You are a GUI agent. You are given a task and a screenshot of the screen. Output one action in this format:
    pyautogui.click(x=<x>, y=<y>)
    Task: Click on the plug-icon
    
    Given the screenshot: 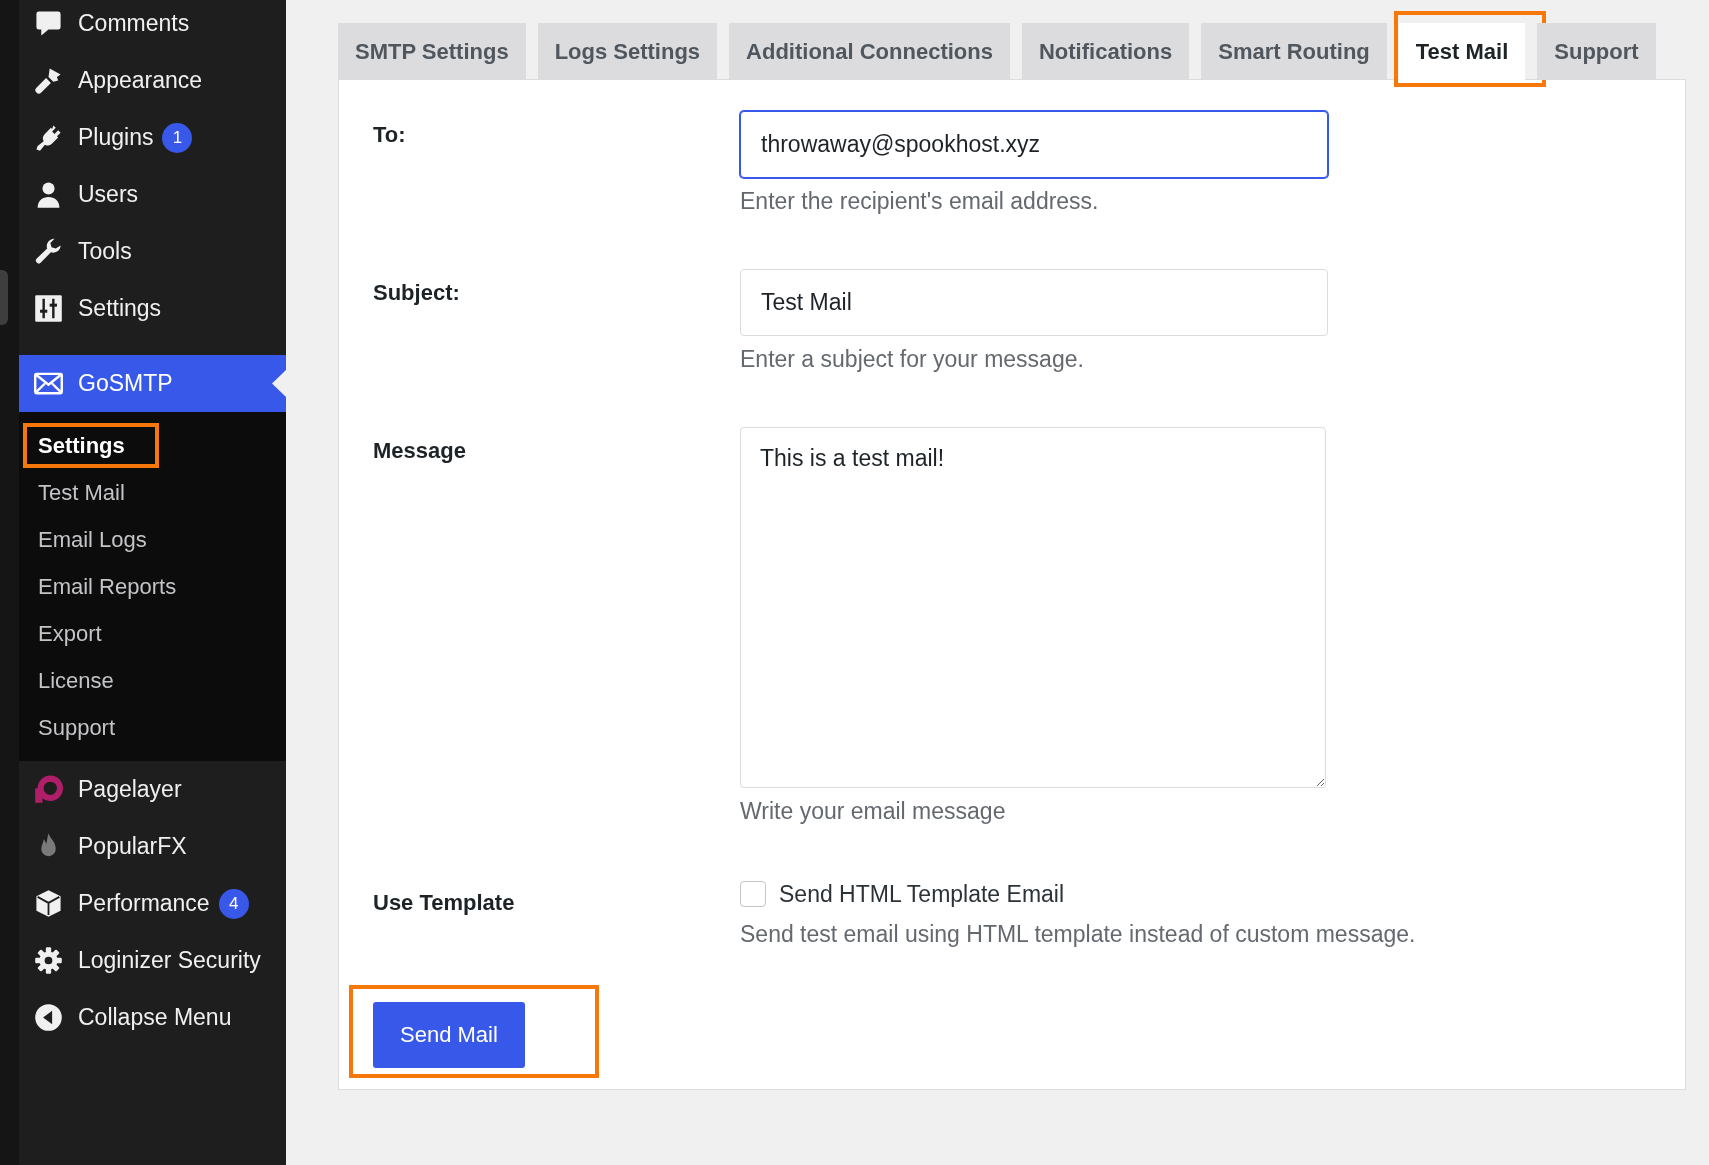 What is the action you would take?
    pyautogui.click(x=48, y=137)
    